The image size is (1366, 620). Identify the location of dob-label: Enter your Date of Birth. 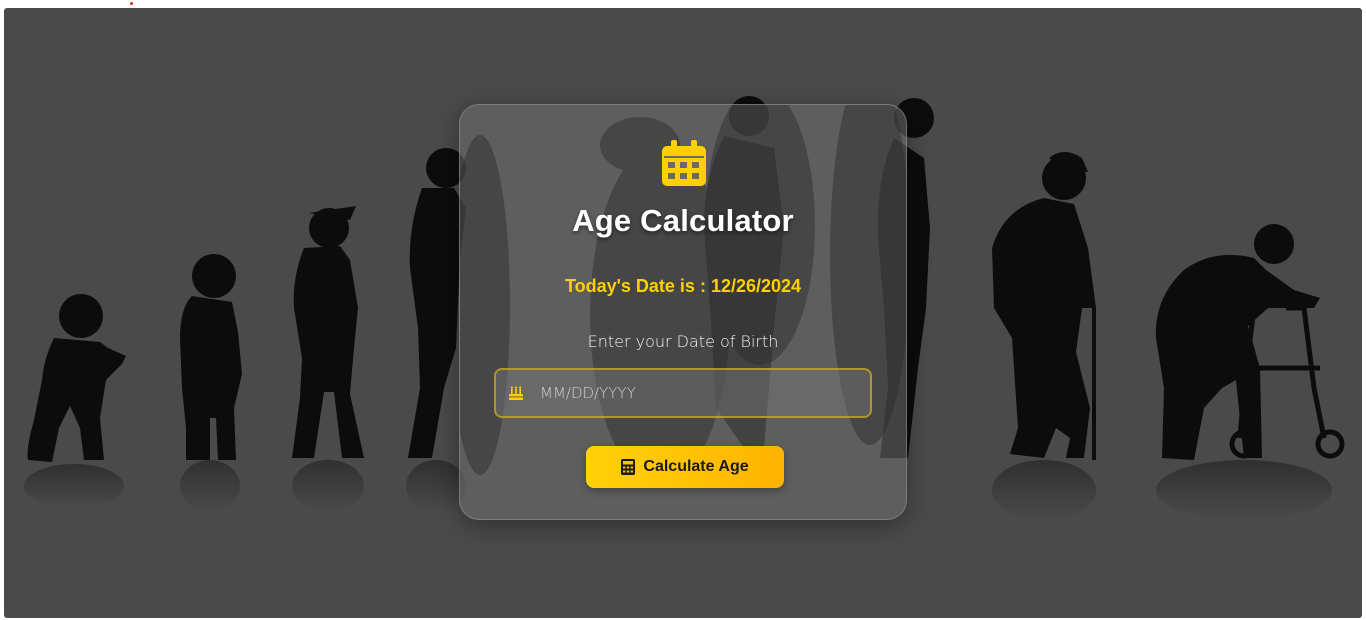
(683, 341).